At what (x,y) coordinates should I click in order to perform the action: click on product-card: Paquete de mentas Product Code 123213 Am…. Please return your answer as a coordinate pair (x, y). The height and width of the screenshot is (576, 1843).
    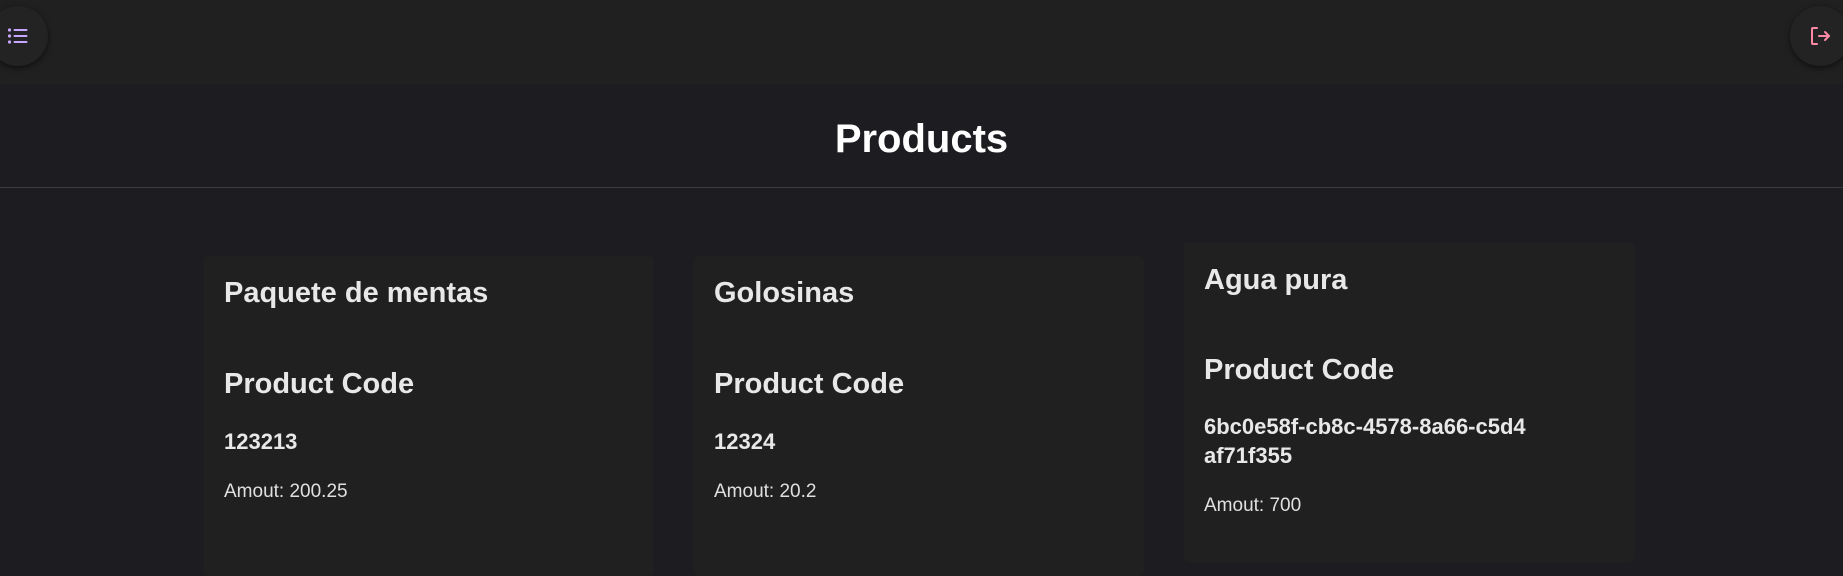
    Looking at the image, I should click on (429, 416).